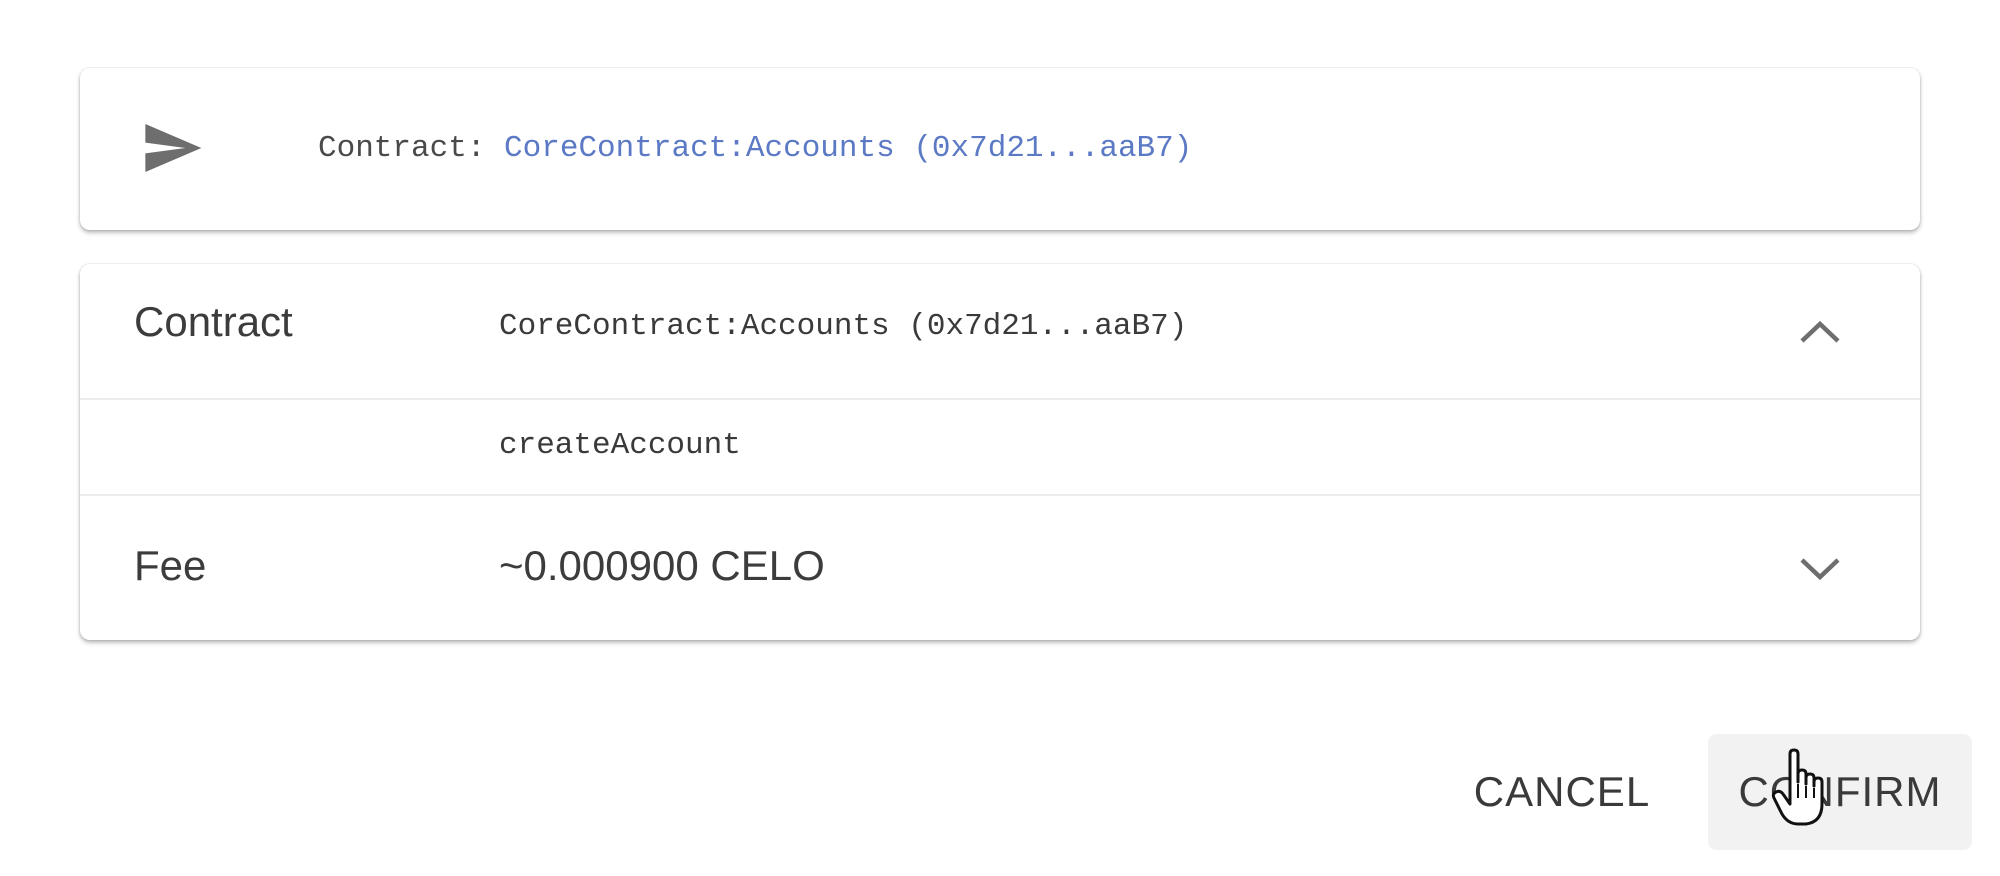 The image size is (2000, 876). What do you see at coordinates (848, 148) in the screenshot?
I see `contract-link: CoreContract:Accounts (0x7d21...aaB7)` at bounding box center [848, 148].